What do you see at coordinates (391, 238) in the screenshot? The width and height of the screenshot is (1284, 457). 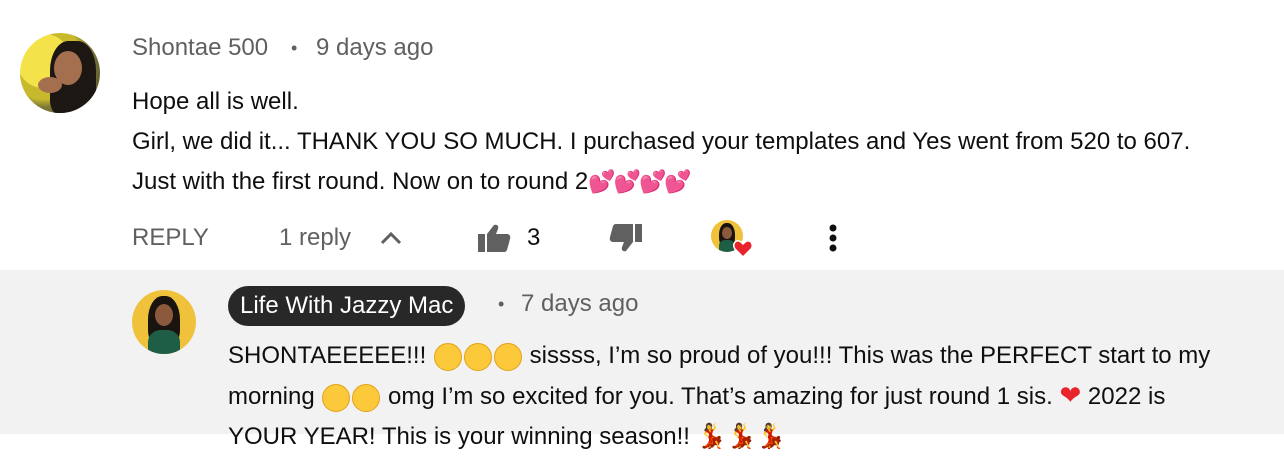 I see `chevron-up-icon` at bounding box center [391, 238].